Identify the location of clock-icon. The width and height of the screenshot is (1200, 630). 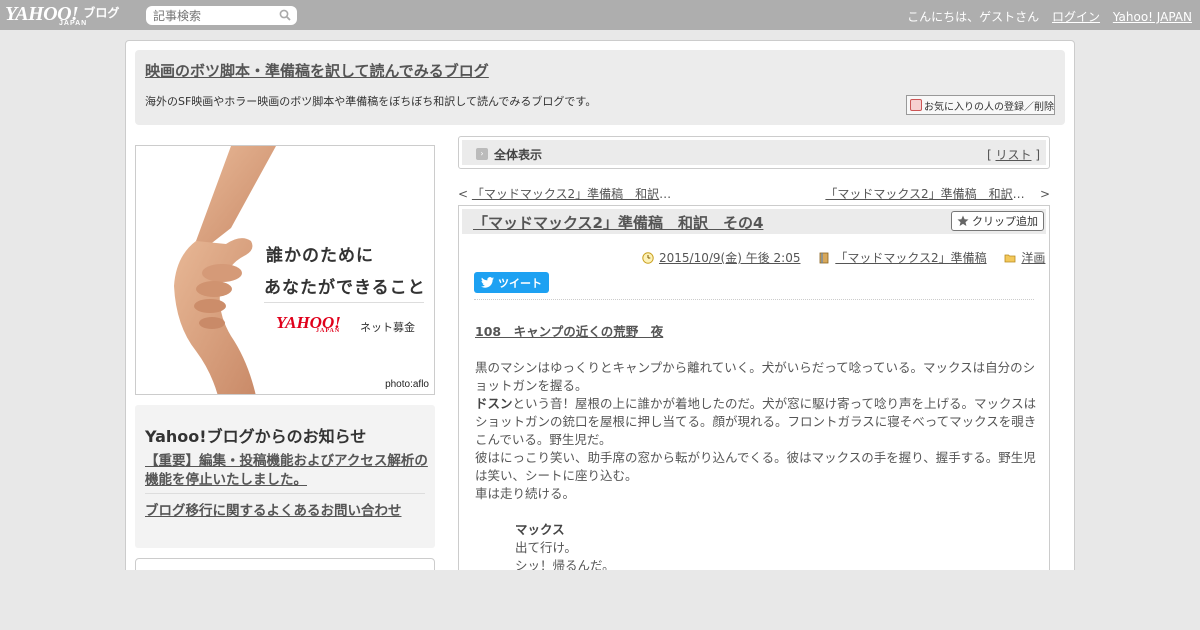
(648, 258).